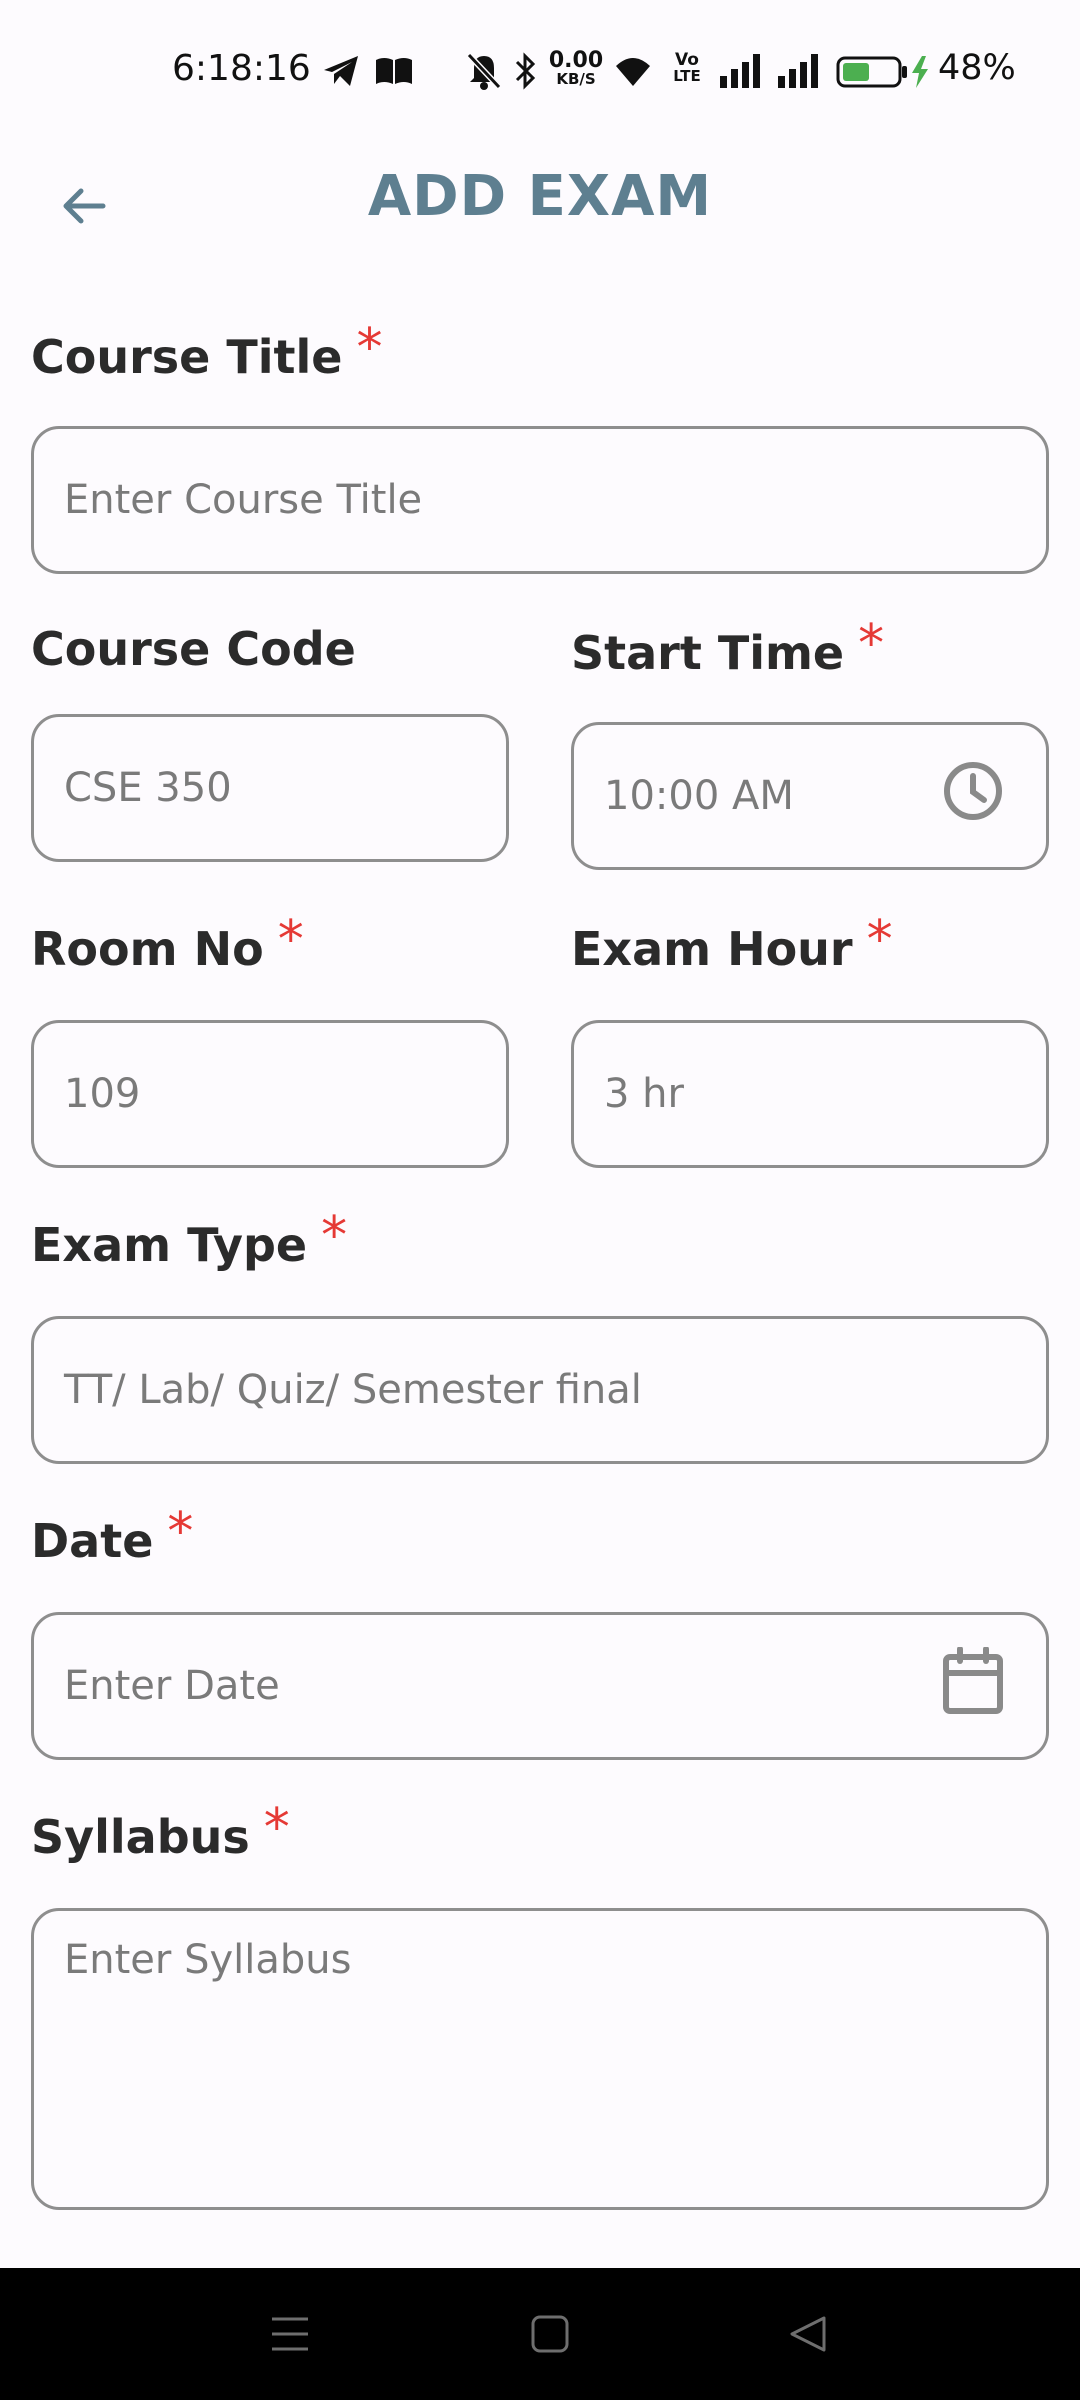  I want to click on course-title-placeholder: Enter Course Title, so click(243, 500).